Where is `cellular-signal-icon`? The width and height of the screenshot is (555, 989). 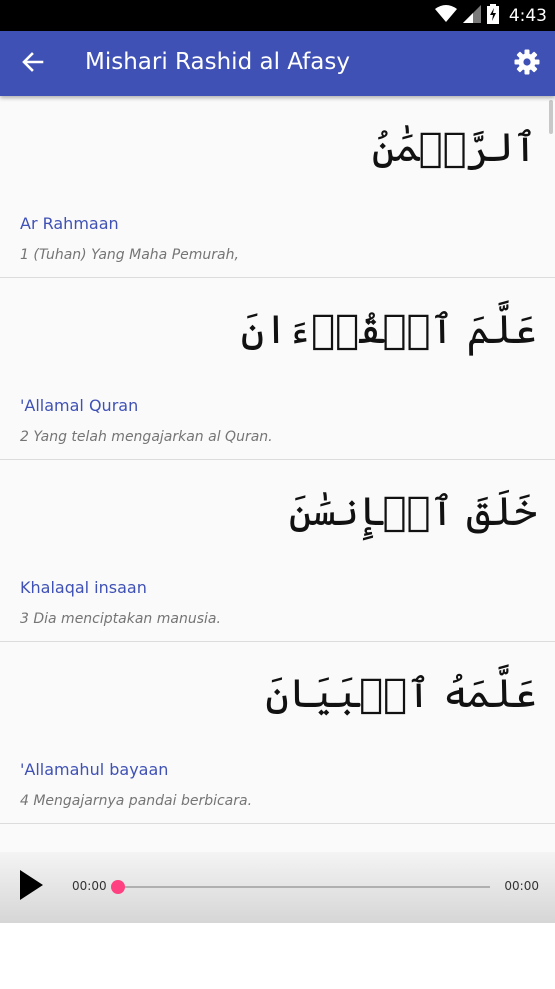 cellular-signal-icon is located at coordinates (471, 16).